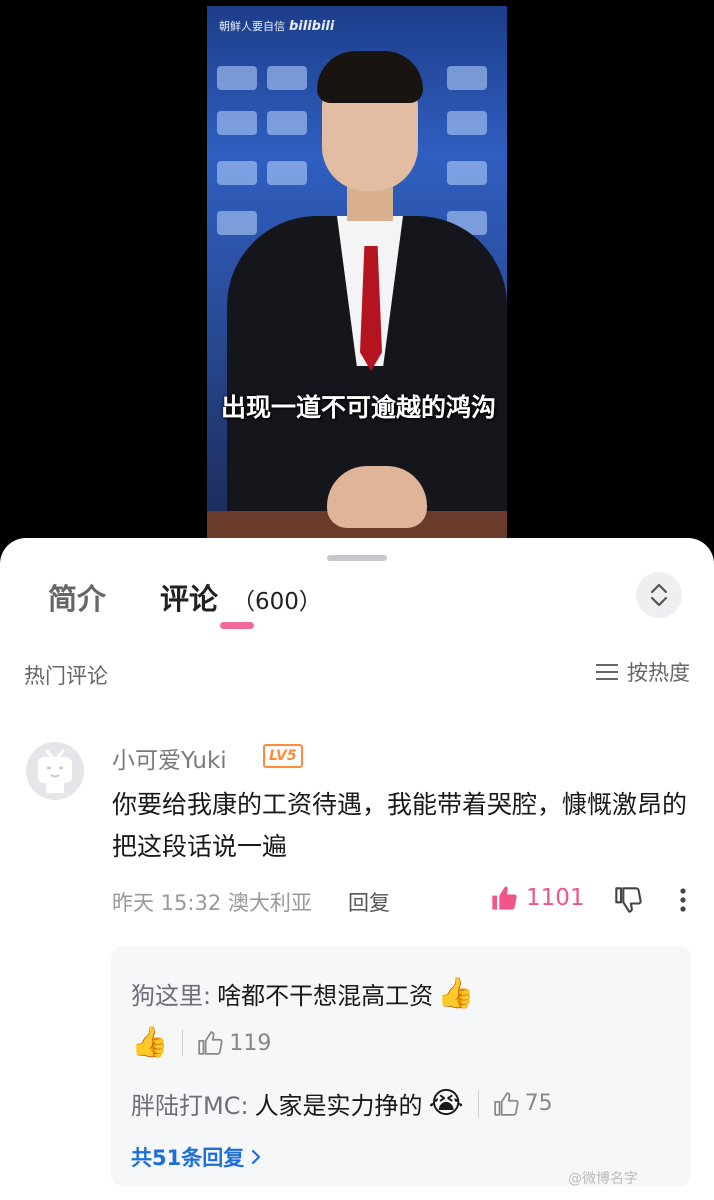  I want to click on dislike-button, so click(628, 902).